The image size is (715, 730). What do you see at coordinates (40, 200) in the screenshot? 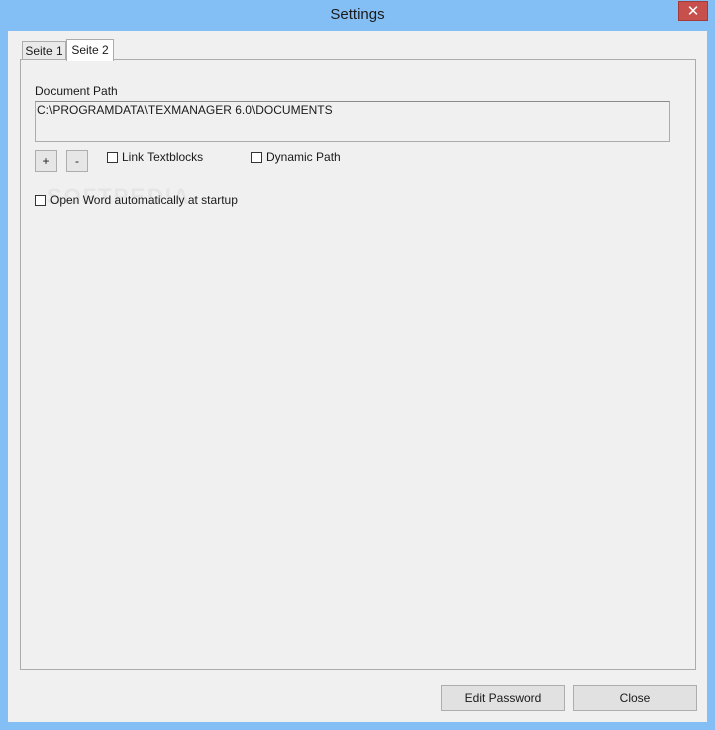
I see `open-word-startup-checkbox-box` at bounding box center [40, 200].